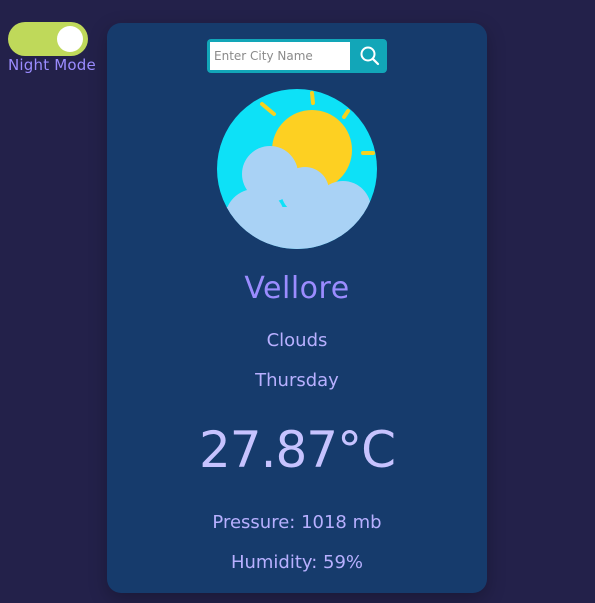  I want to click on temperature: 27.87°C, so click(297, 450).